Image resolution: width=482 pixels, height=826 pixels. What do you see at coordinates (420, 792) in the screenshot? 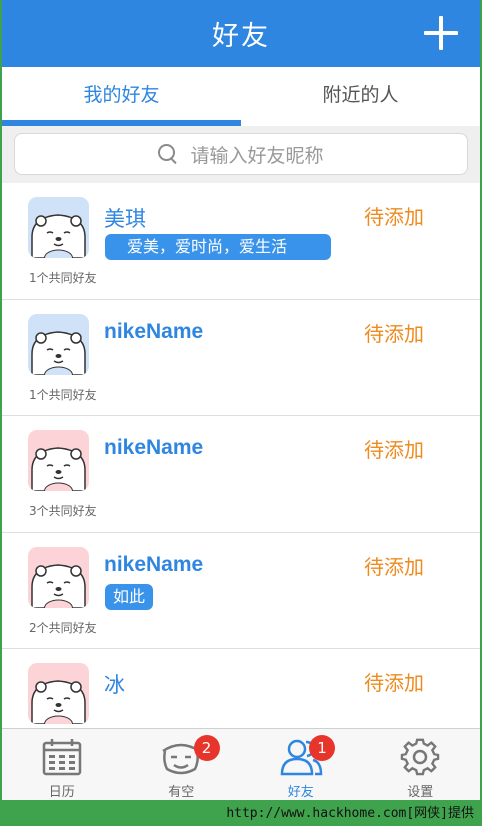
I see `tabbar-label: 设置` at bounding box center [420, 792].